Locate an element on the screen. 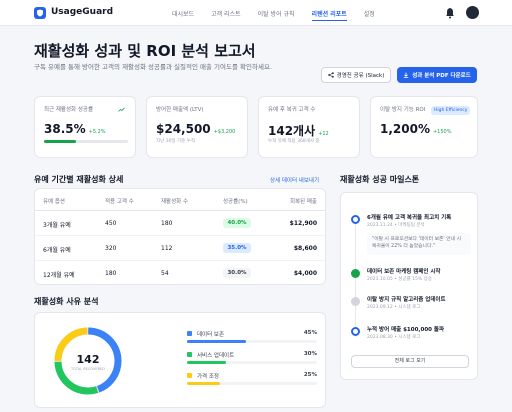 This screenshot has width=512, height=412. view-all-logs-button: 전체 로그 보기 is located at coordinates (410, 361).